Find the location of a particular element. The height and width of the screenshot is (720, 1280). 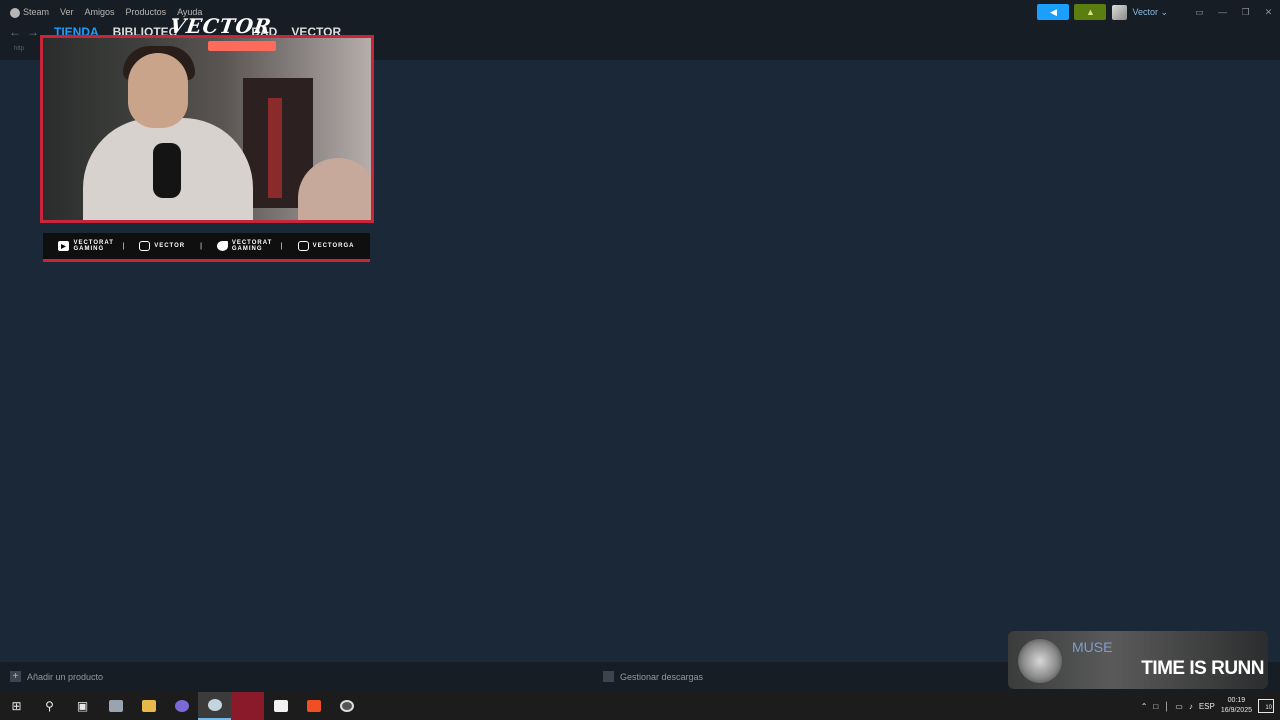

brave-icon is located at coordinates (313, 706).